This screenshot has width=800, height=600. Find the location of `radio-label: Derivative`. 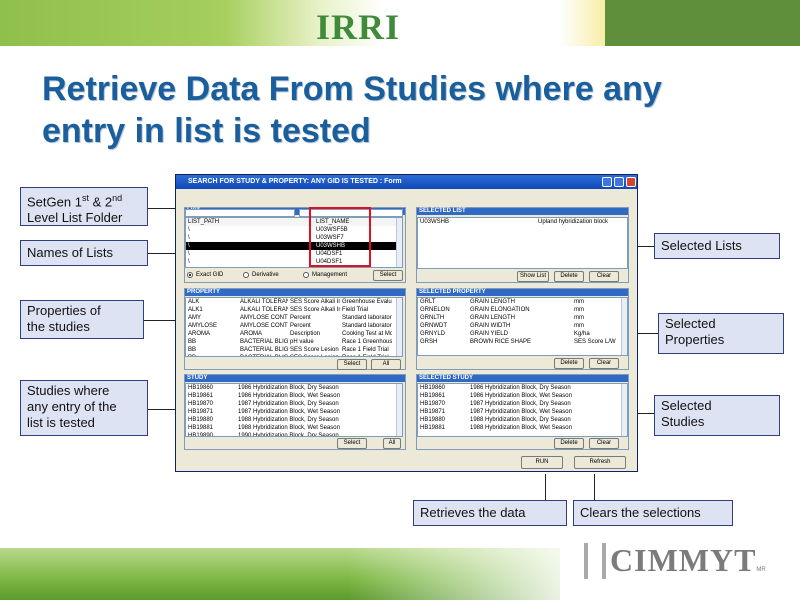

radio-label: Derivative is located at coordinates (265, 275).